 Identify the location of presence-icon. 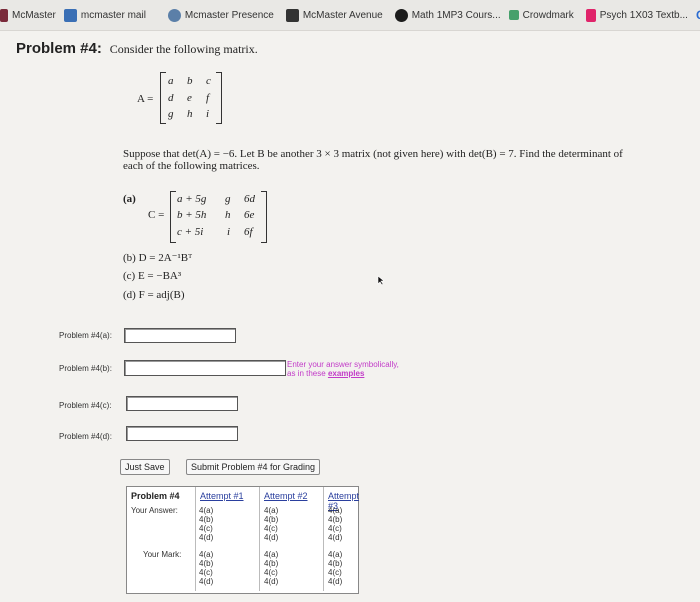
(174, 15).